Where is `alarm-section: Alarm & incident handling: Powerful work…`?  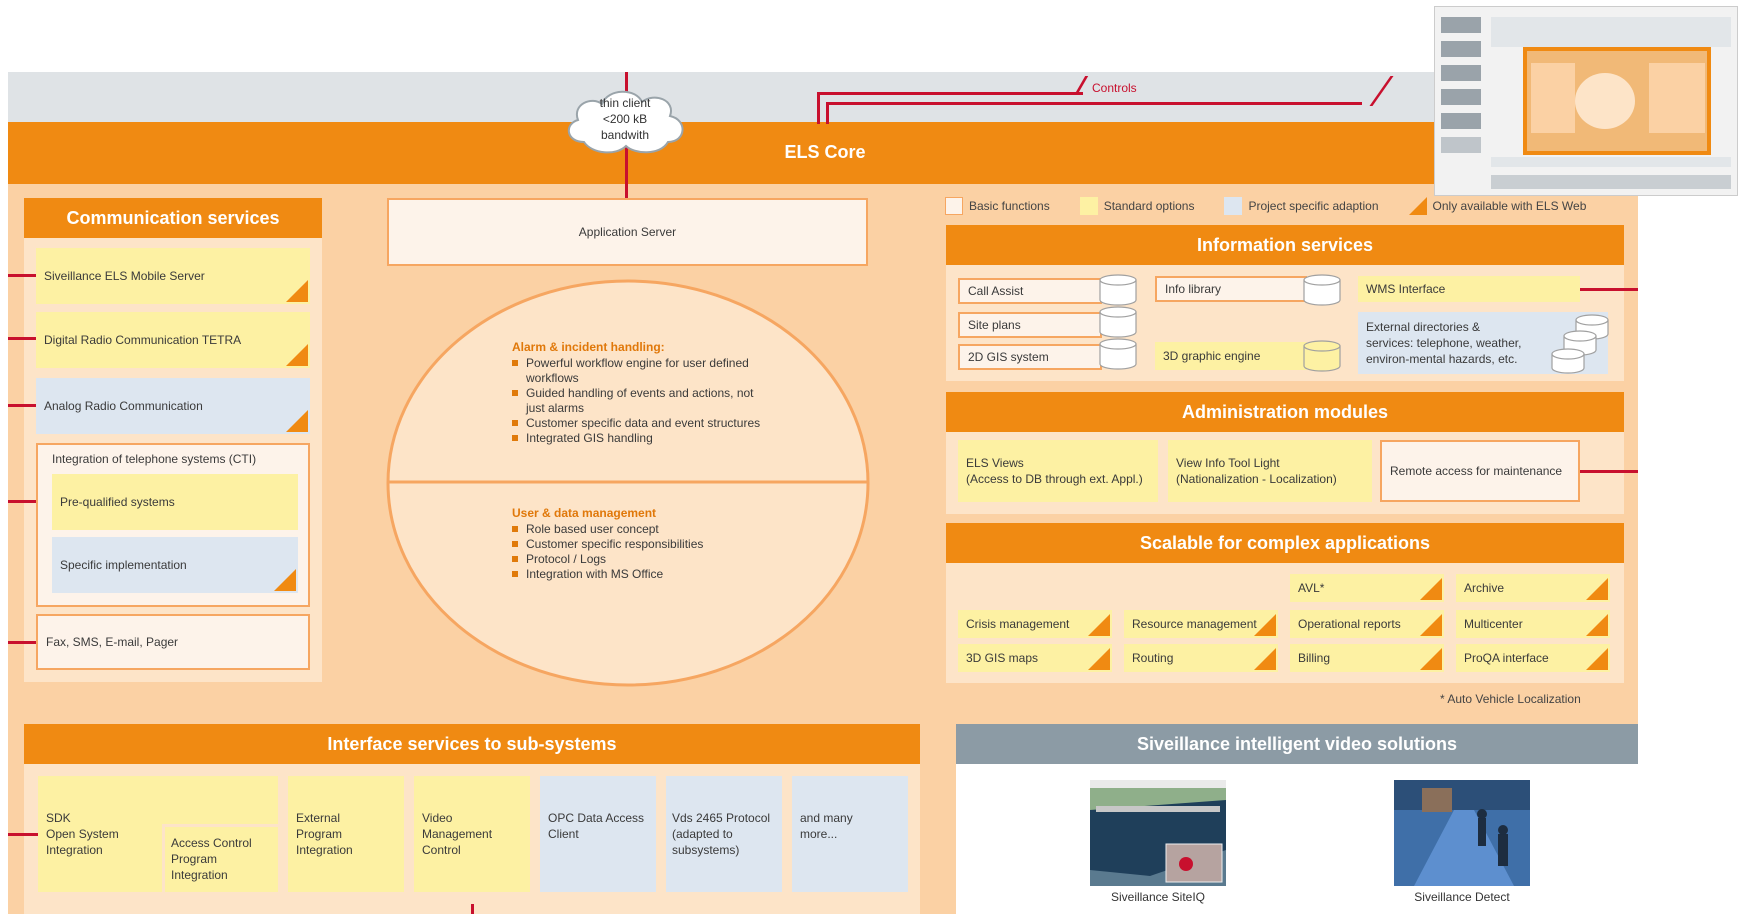
alarm-section: Alarm & incident handling: Powerful work… is located at coordinates (642, 393).